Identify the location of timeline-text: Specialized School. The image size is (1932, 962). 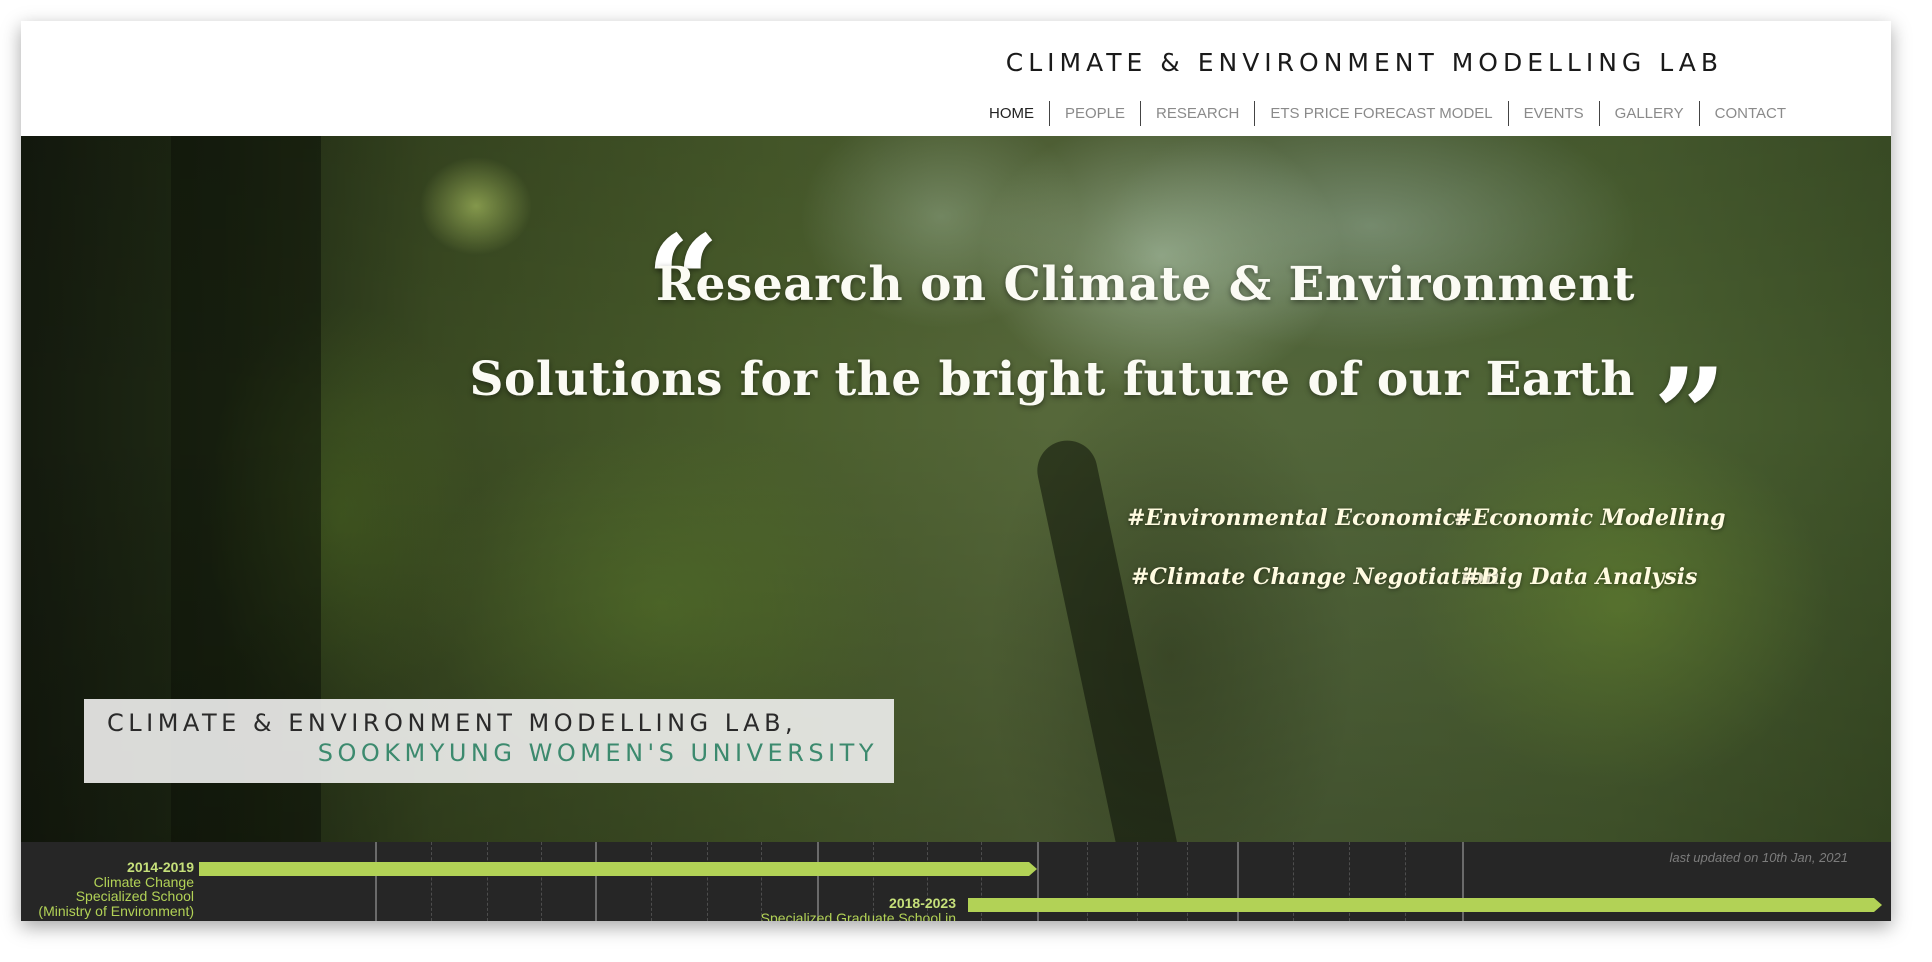
(134, 896).